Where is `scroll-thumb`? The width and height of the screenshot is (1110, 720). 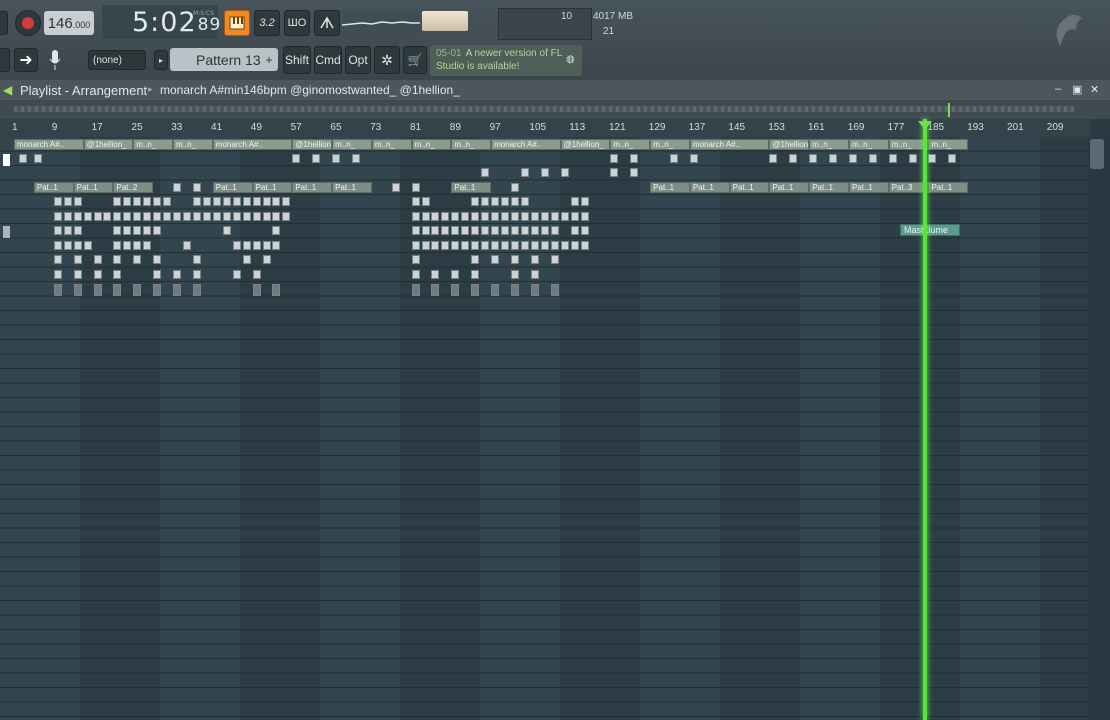 scroll-thumb is located at coordinates (1097, 154).